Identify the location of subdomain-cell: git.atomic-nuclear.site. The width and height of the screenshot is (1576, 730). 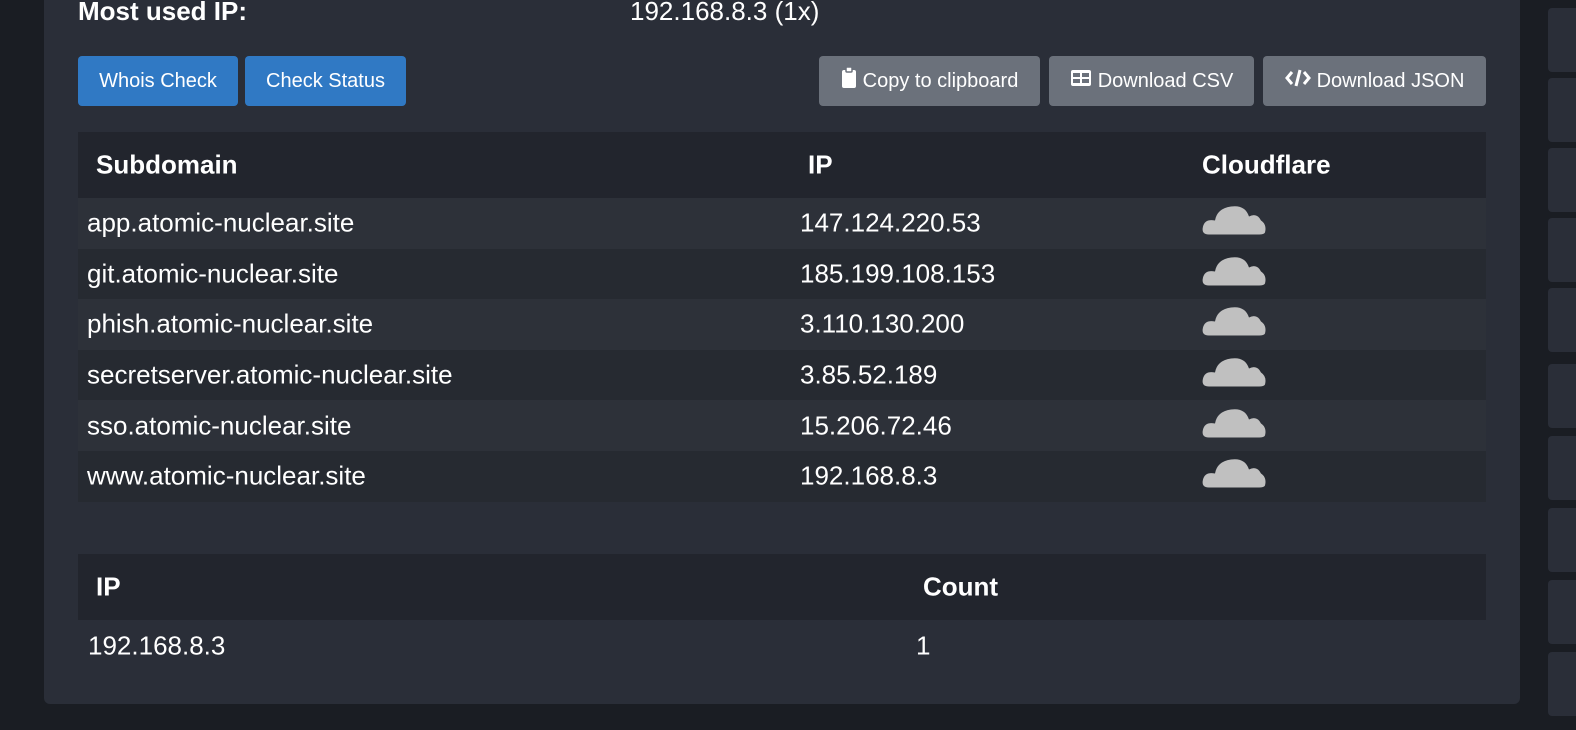
(212, 273).